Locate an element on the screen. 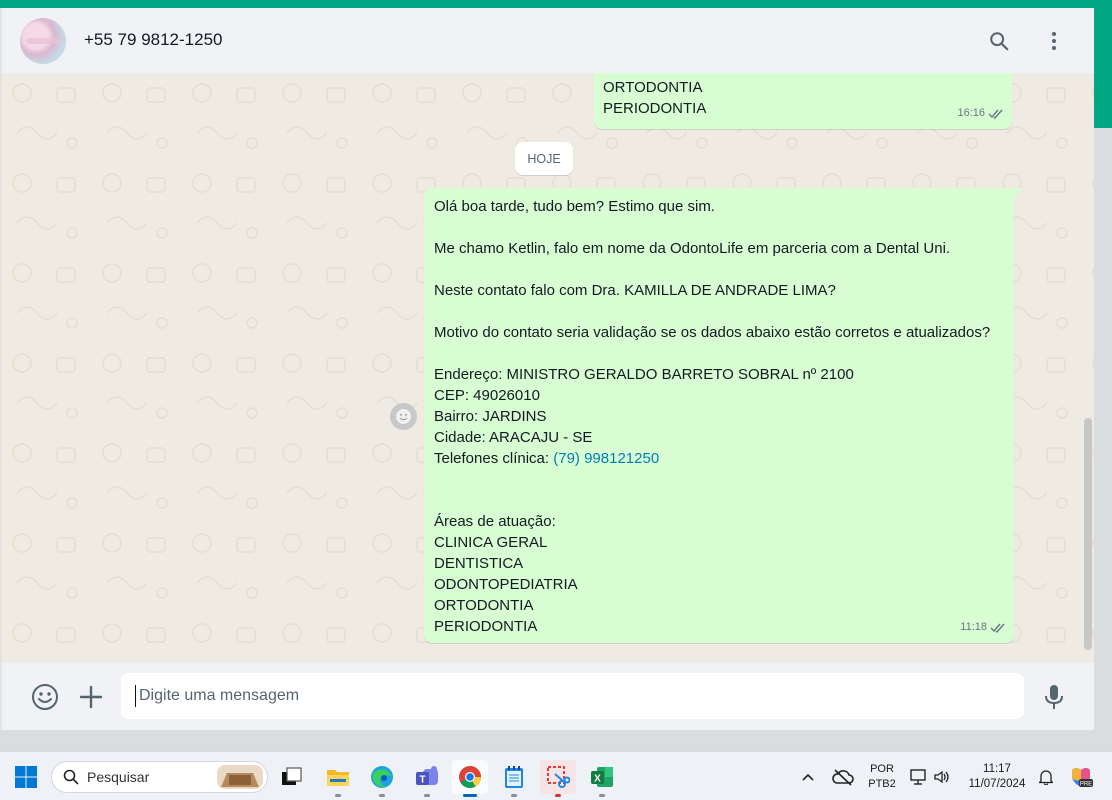 The height and width of the screenshot is (800, 1112). search-button is located at coordinates (999, 41).